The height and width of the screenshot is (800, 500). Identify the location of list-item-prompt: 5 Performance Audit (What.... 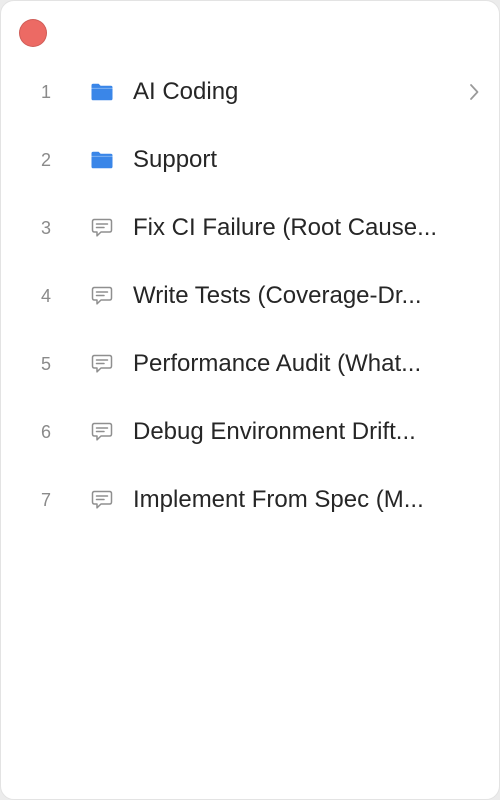
(250, 364).